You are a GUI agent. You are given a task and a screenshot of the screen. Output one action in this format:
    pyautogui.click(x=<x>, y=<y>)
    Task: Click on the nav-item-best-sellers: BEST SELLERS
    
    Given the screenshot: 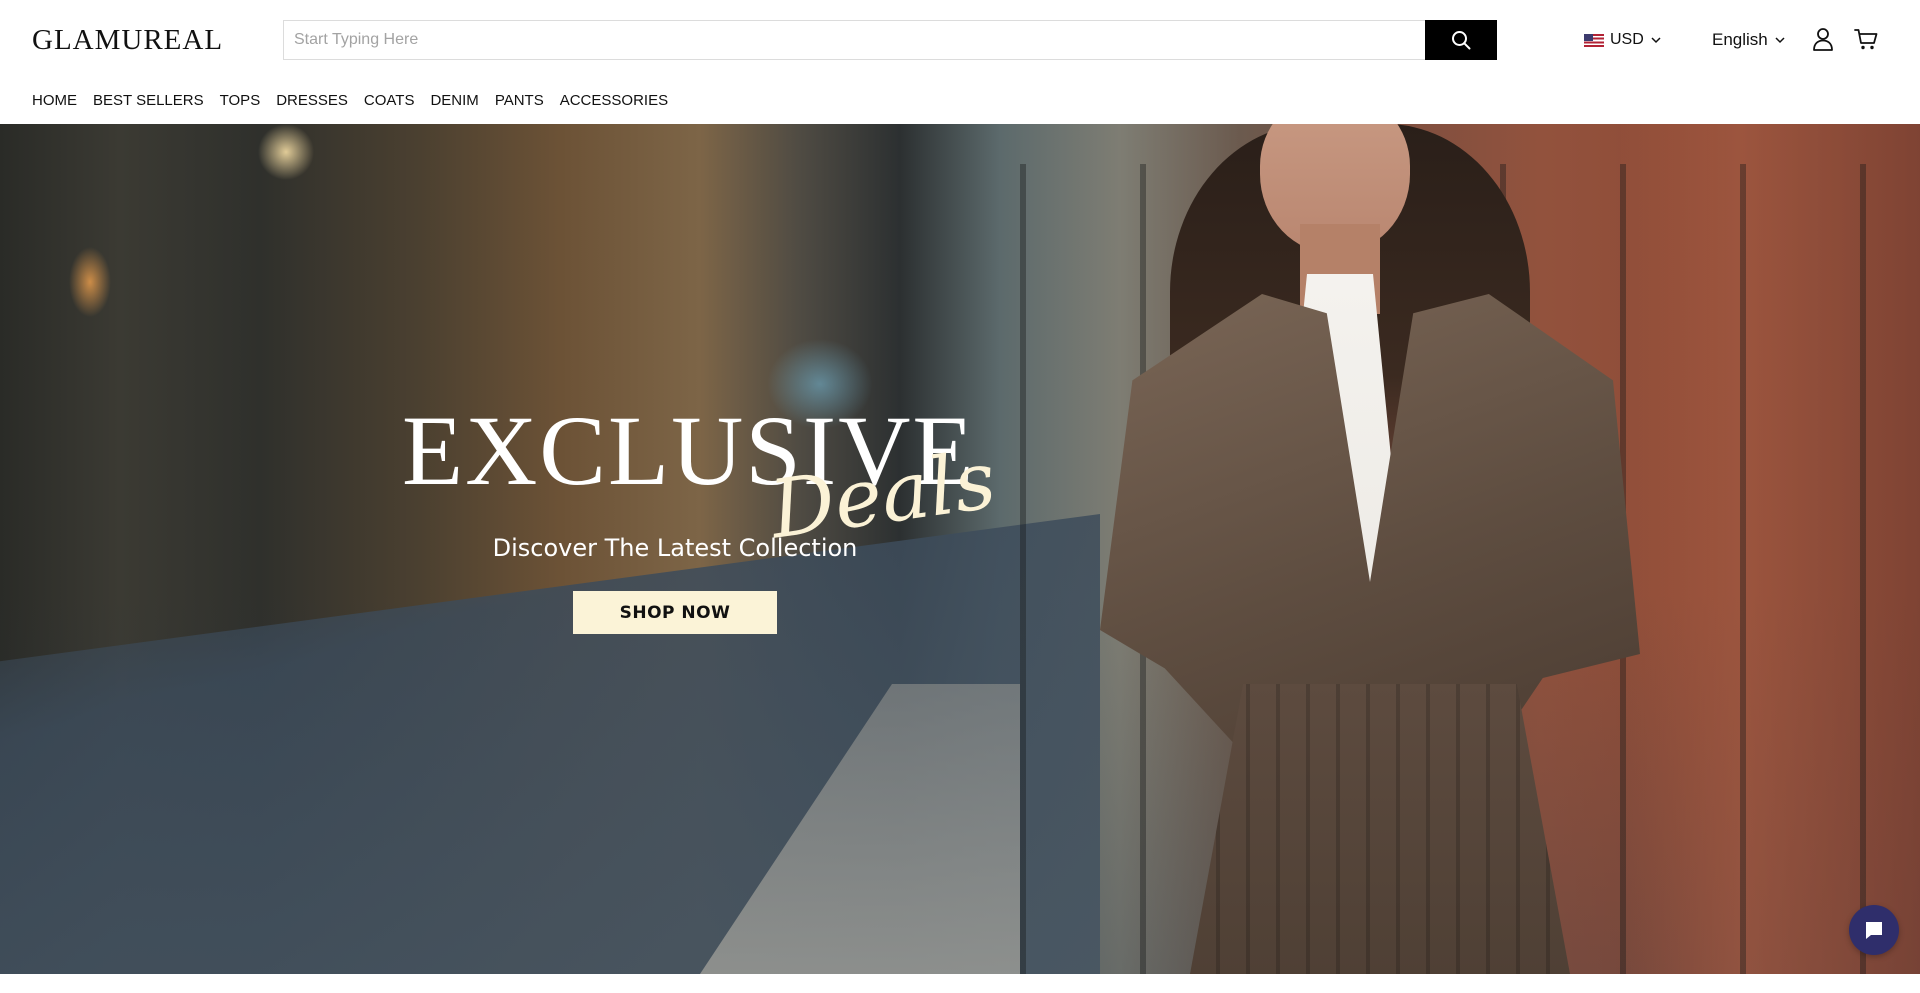 What is the action you would take?
    pyautogui.click(x=148, y=101)
    